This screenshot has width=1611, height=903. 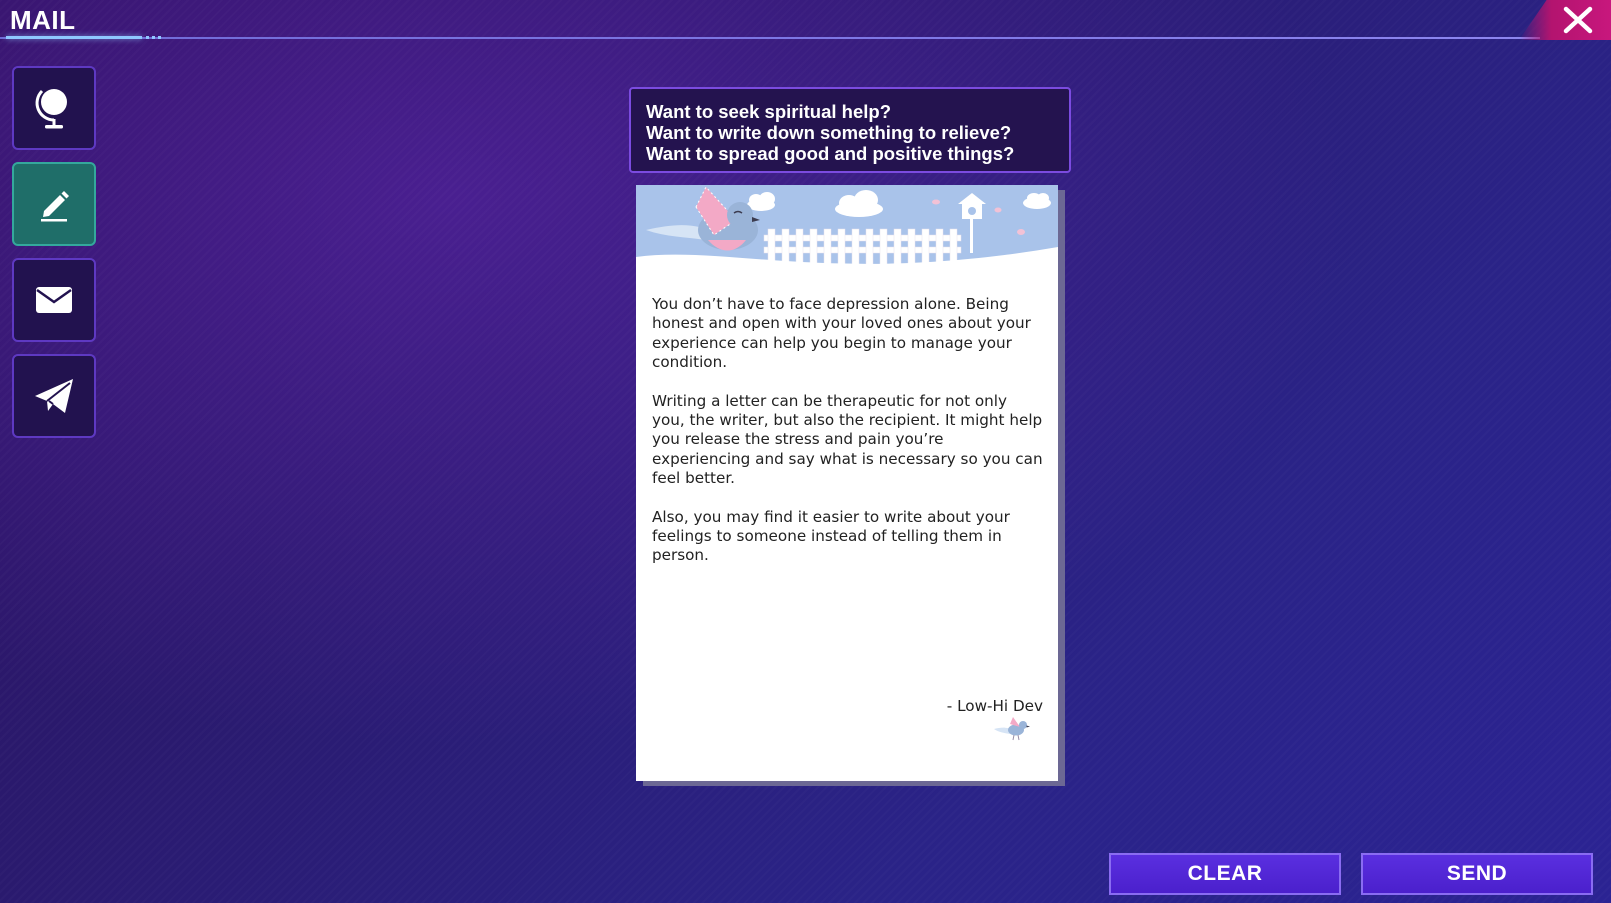 What do you see at coordinates (1578, 20) in the screenshot?
I see `close-x-icon` at bounding box center [1578, 20].